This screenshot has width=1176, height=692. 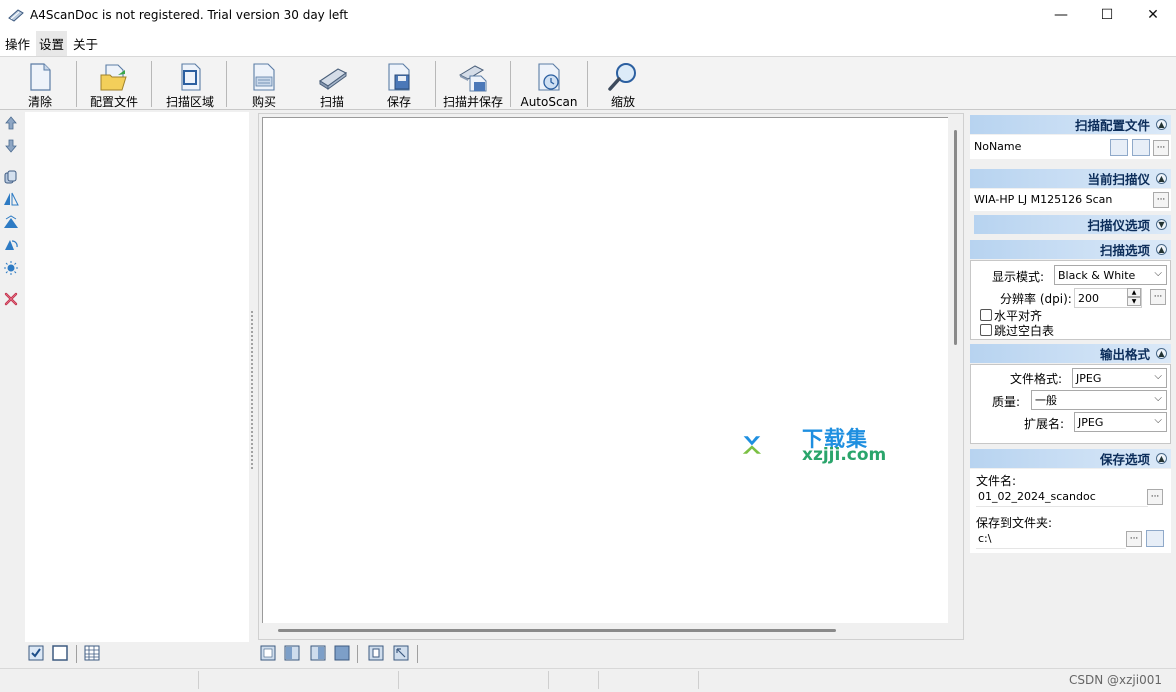 What do you see at coordinates (92, 653) in the screenshot?
I see `grid-view-icon` at bounding box center [92, 653].